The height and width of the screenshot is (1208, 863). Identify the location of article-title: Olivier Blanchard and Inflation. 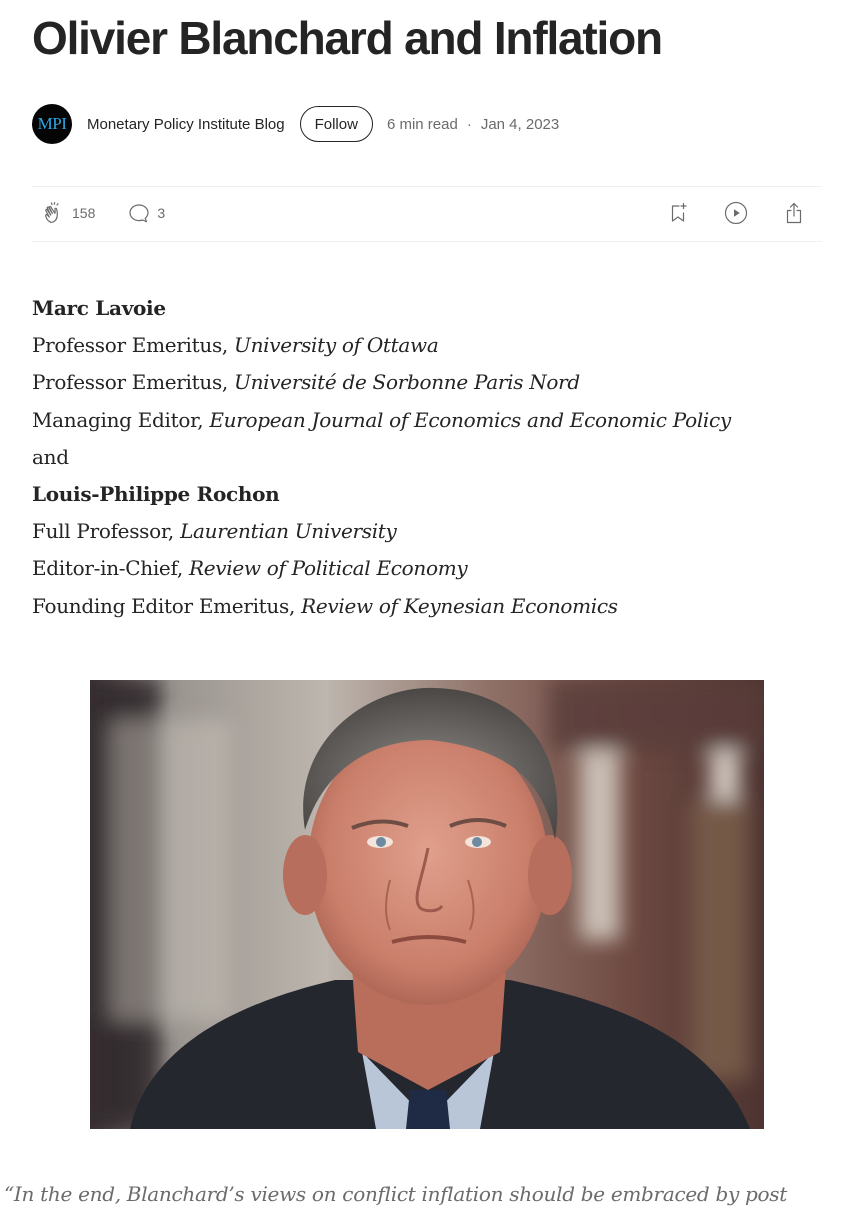
(347, 38).